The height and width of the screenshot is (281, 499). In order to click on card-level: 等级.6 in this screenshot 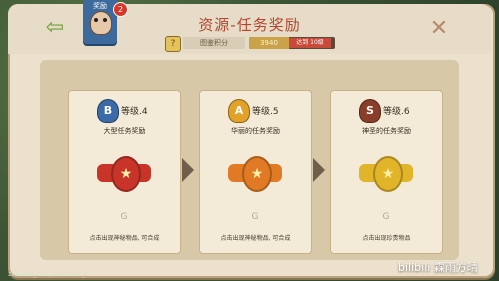, I will do `click(396, 112)`.